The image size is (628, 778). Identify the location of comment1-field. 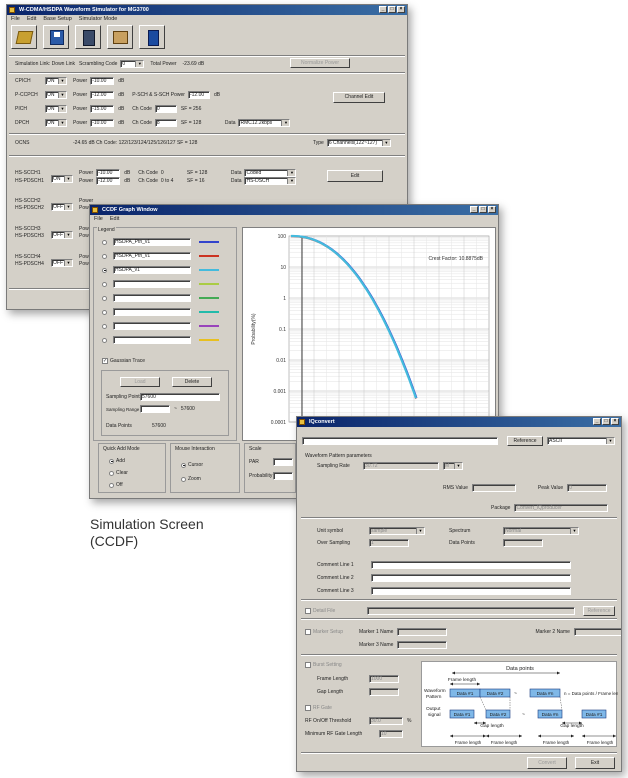
(471, 565).